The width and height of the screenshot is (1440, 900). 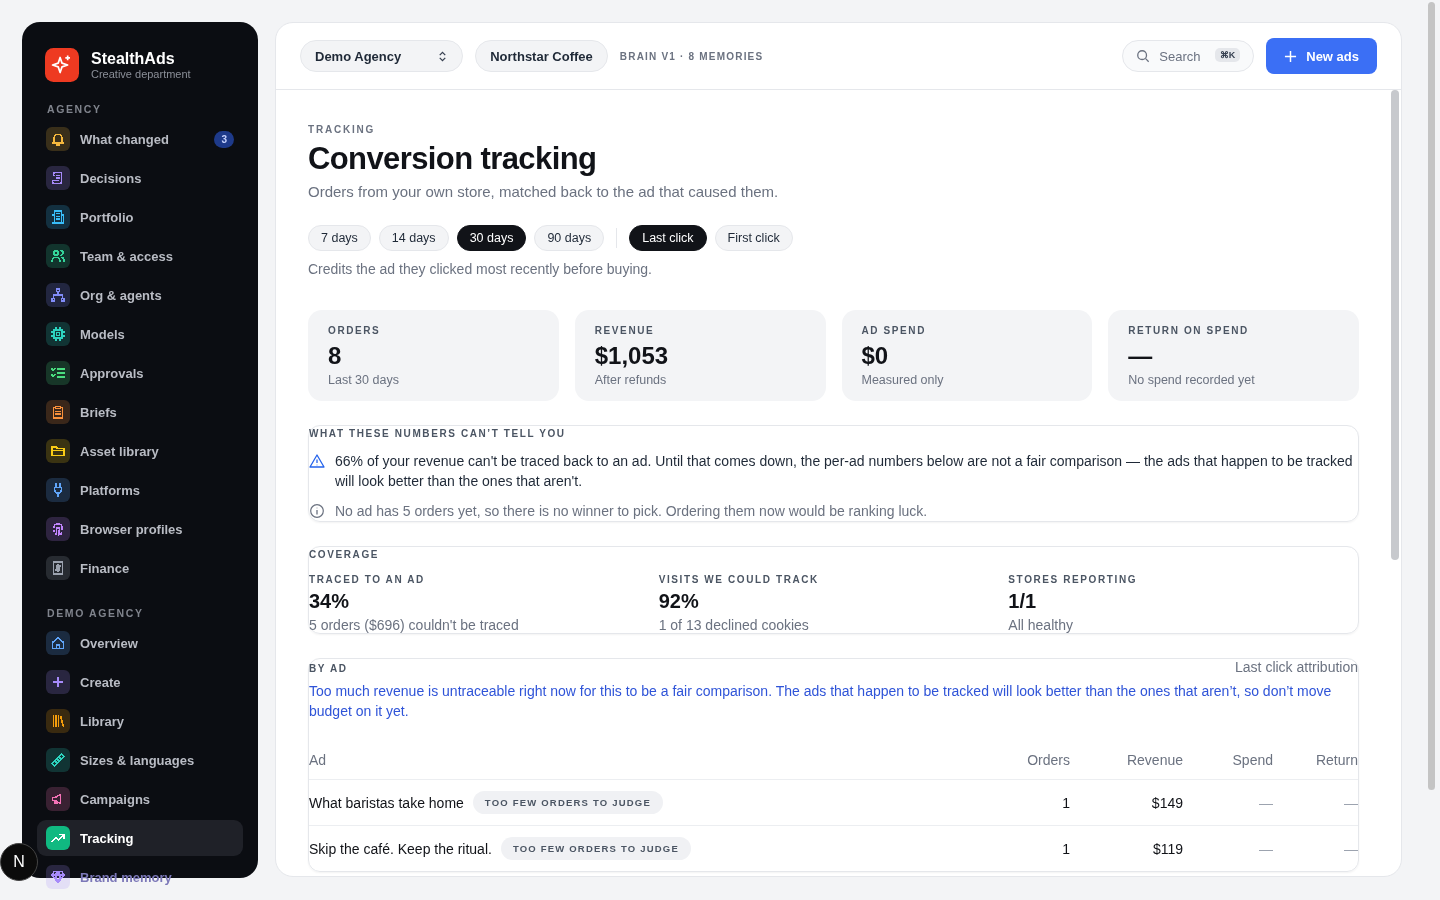 What do you see at coordinates (140, 139) in the screenshot?
I see `sidebar-item: What changed 3` at bounding box center [140, 139].